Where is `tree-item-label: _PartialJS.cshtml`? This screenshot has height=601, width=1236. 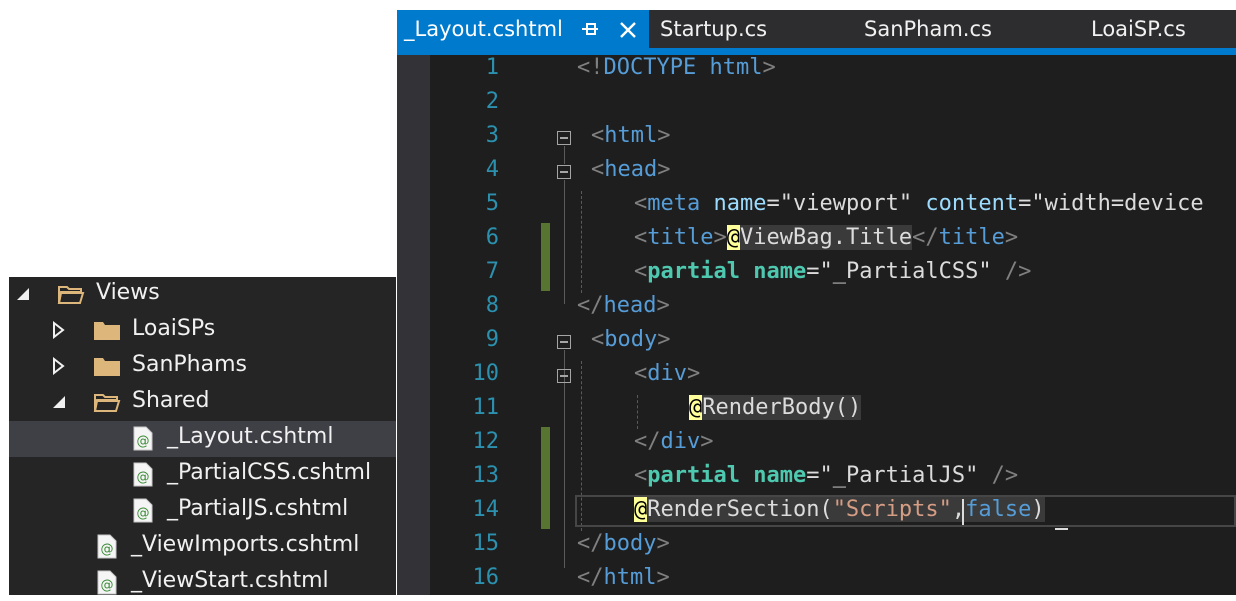 tree-item-label: _PartialJS.cshtml is located at coordinates (258, 508).